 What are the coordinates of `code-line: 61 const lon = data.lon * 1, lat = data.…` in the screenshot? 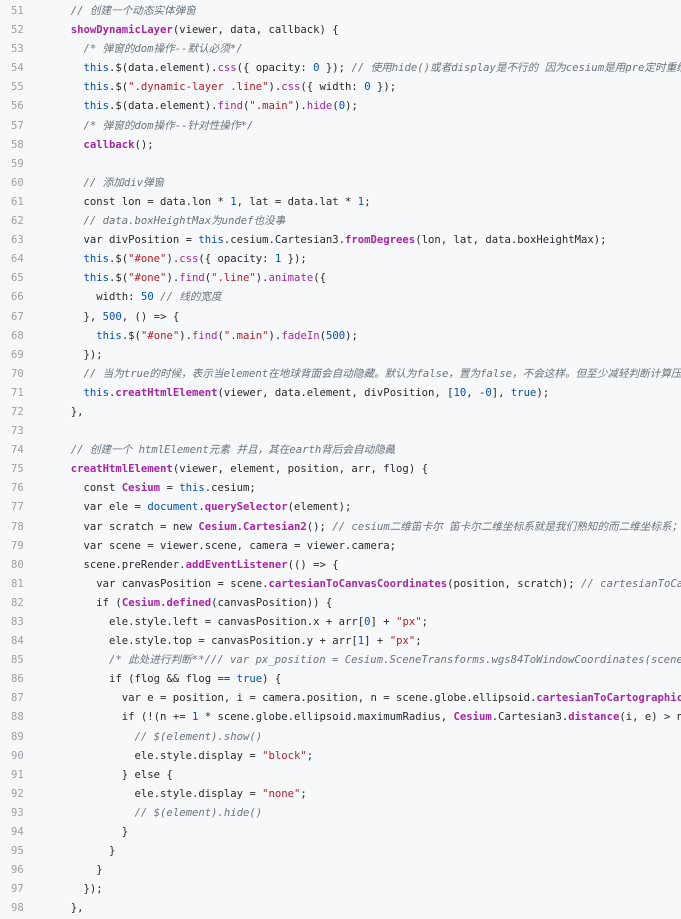 It's located at (340, 202).